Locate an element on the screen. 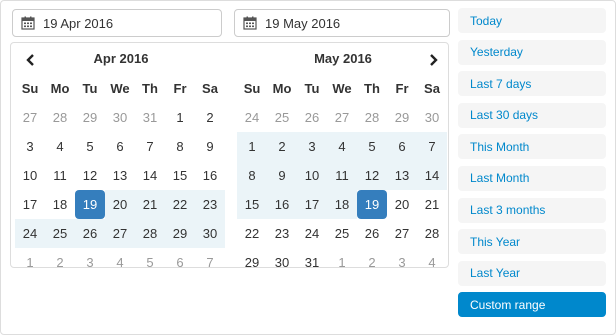 This screenshot has height=335, width=616. range-option-last-3-months: Last 3 months is located at coordinates (532, 210).